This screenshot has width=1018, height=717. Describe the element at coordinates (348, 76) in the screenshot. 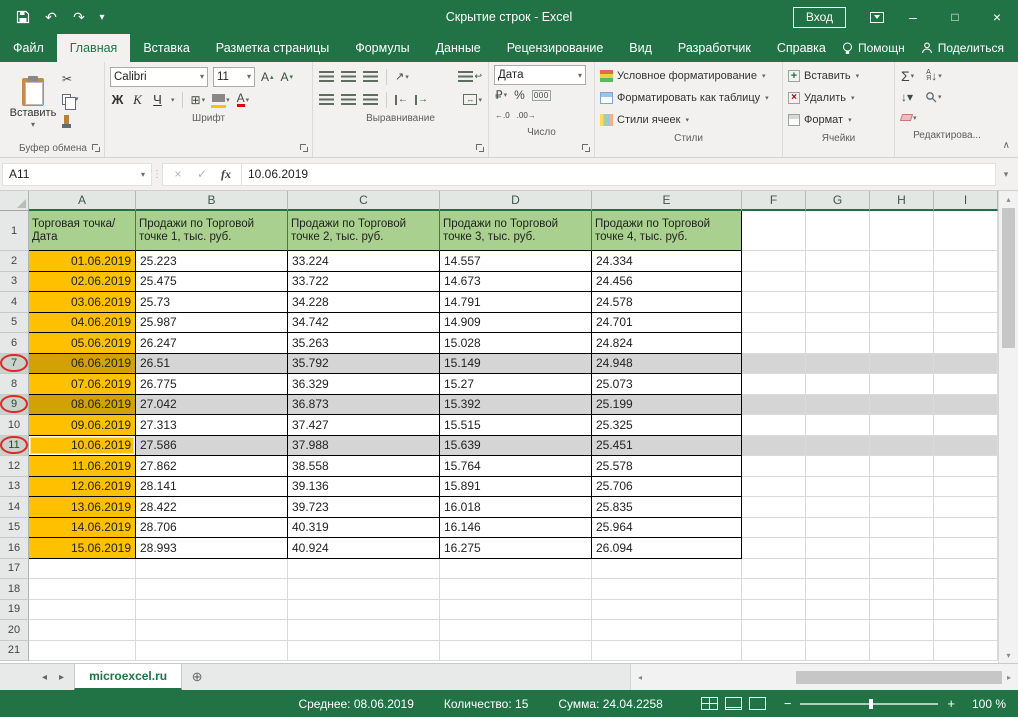

I see `align-middle-button` at that location.